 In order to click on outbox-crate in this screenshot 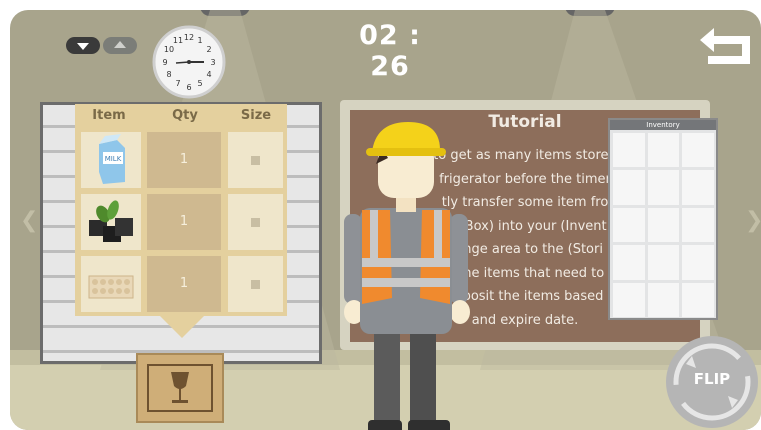, I will do `click(180, 388)`.